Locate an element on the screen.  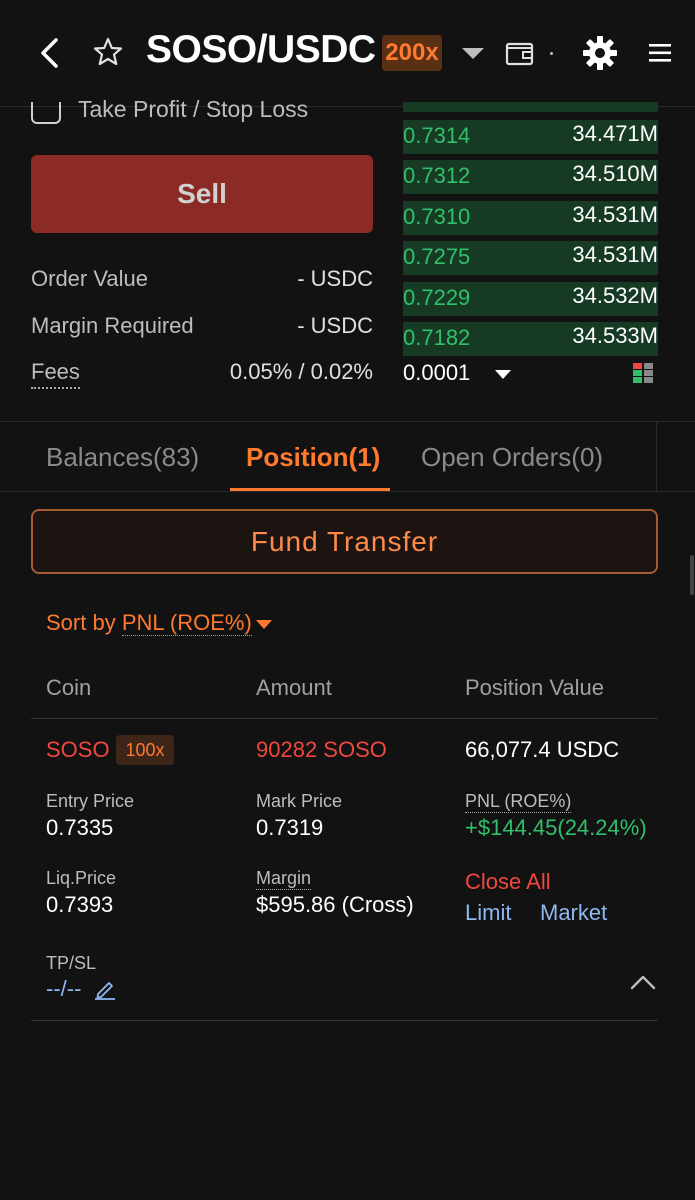
tab-overflow-divider is located at coordinates (656, 457).